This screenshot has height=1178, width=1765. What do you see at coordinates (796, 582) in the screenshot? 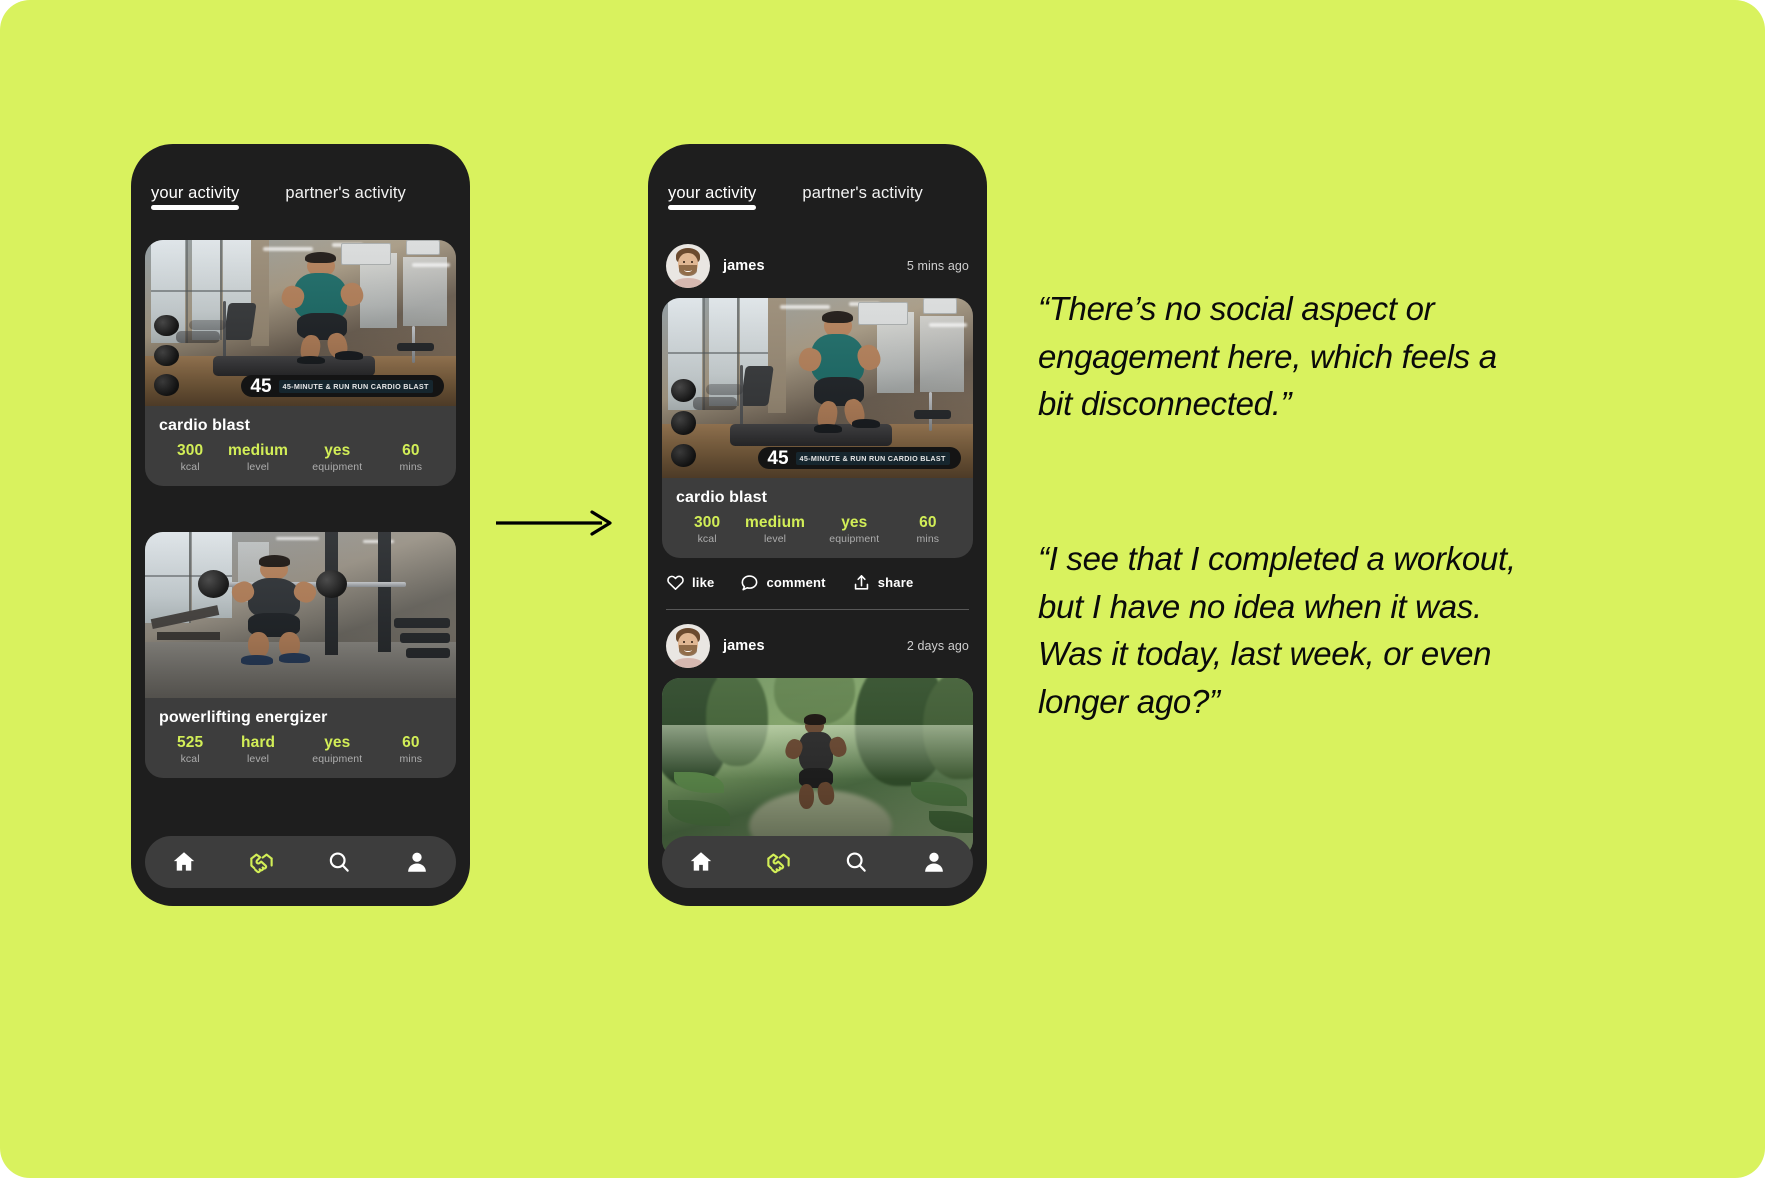
I see `comment-label: comment` at bounding box center [796, 582].